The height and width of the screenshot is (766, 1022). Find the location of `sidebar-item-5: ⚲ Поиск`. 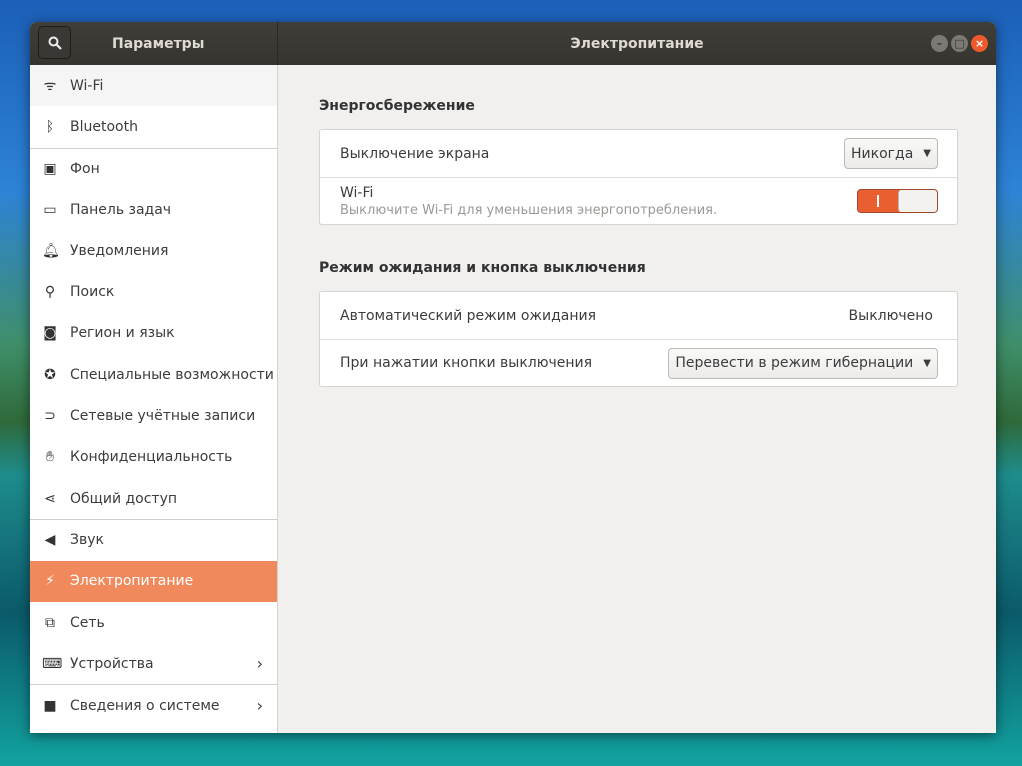

sidebar-item-5: ⚲ Поиск is located at coordinates (153, 291).